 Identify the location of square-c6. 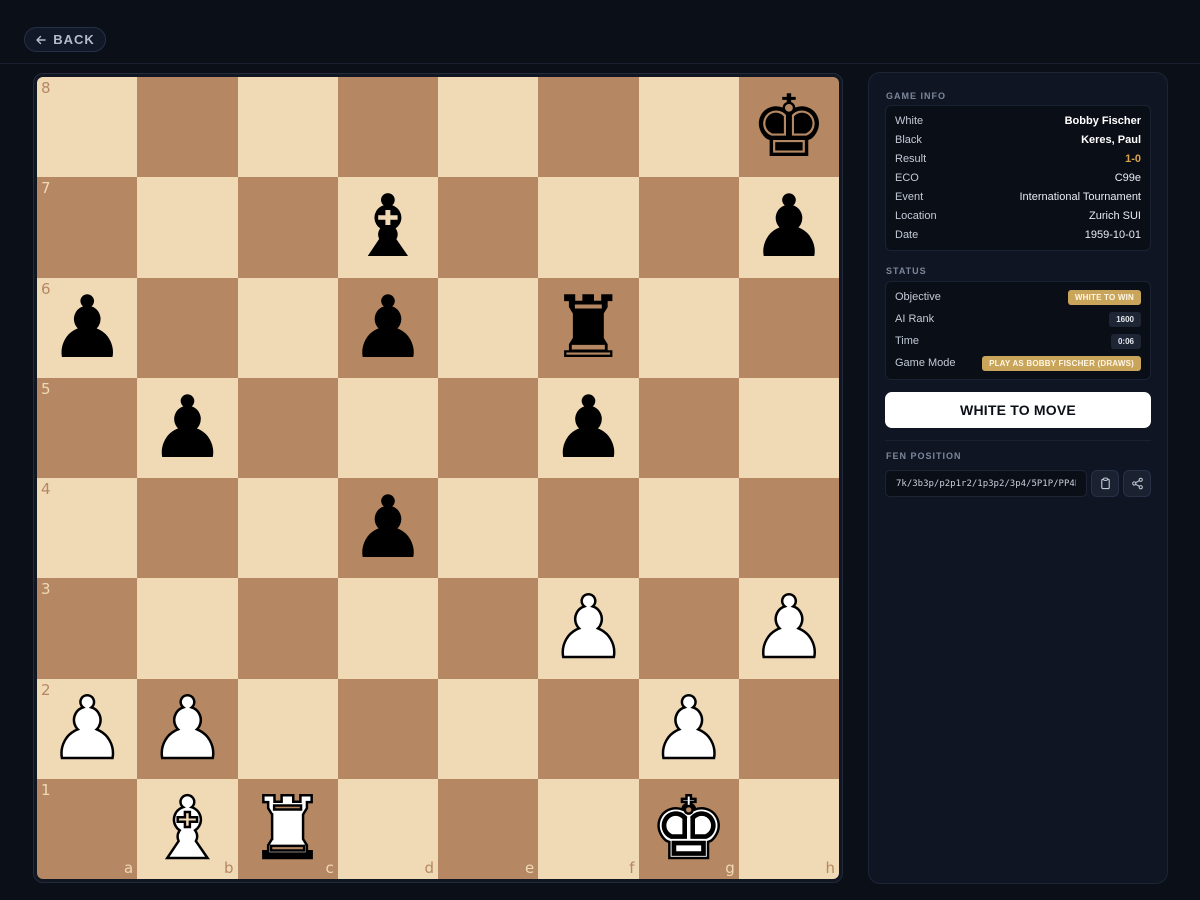
(287, 327).